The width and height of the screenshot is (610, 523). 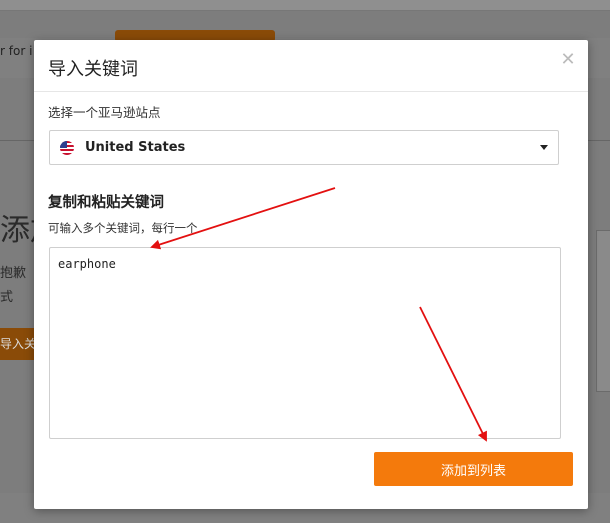 I want to click on close-icon: ✕, so click(x=568, y=60).